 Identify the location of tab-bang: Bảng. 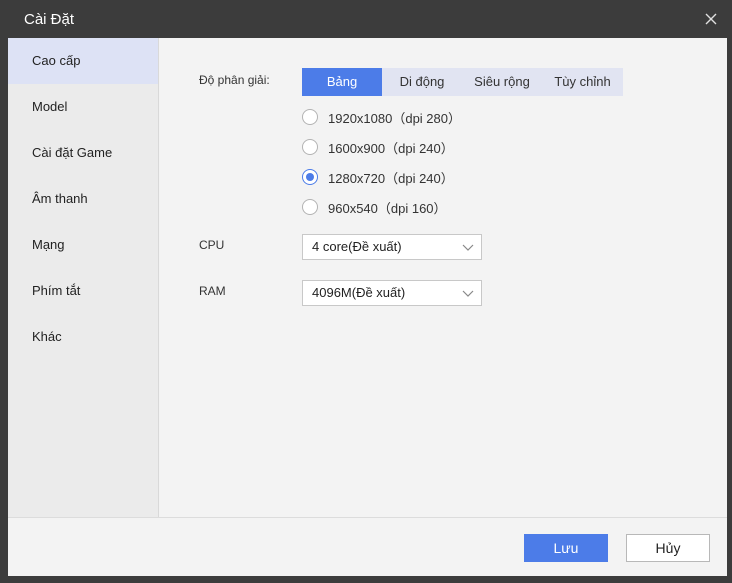
(342, 82).